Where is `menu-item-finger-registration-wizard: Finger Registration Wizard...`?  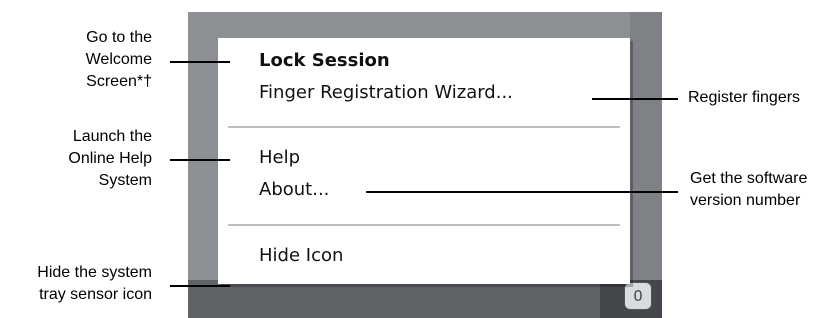
menu-item-finger-registration-wizard: Finger Registration Wizard... is located at coordinates (386, 92).